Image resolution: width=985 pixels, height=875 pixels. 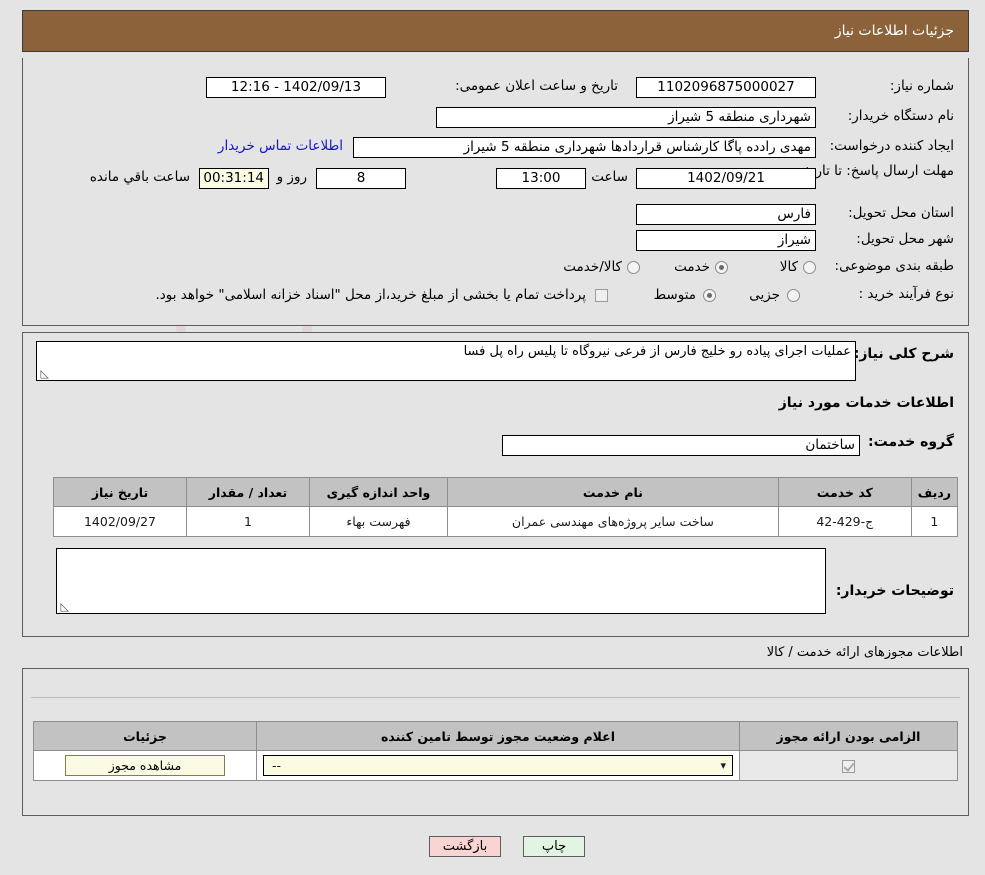 What do you see at coordinates (921, 86) in the screenshot?
I see `need-number-label: شماره نیاز:` at bounding box center [921, 86].